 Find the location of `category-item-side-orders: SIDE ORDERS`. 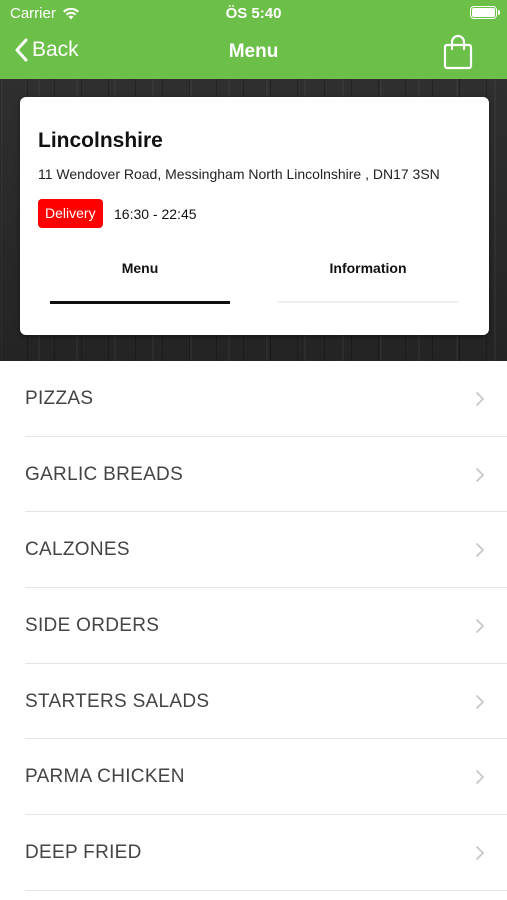

category-item-side-orders: SIDE ORDERS is located at coordinates (253, 626).